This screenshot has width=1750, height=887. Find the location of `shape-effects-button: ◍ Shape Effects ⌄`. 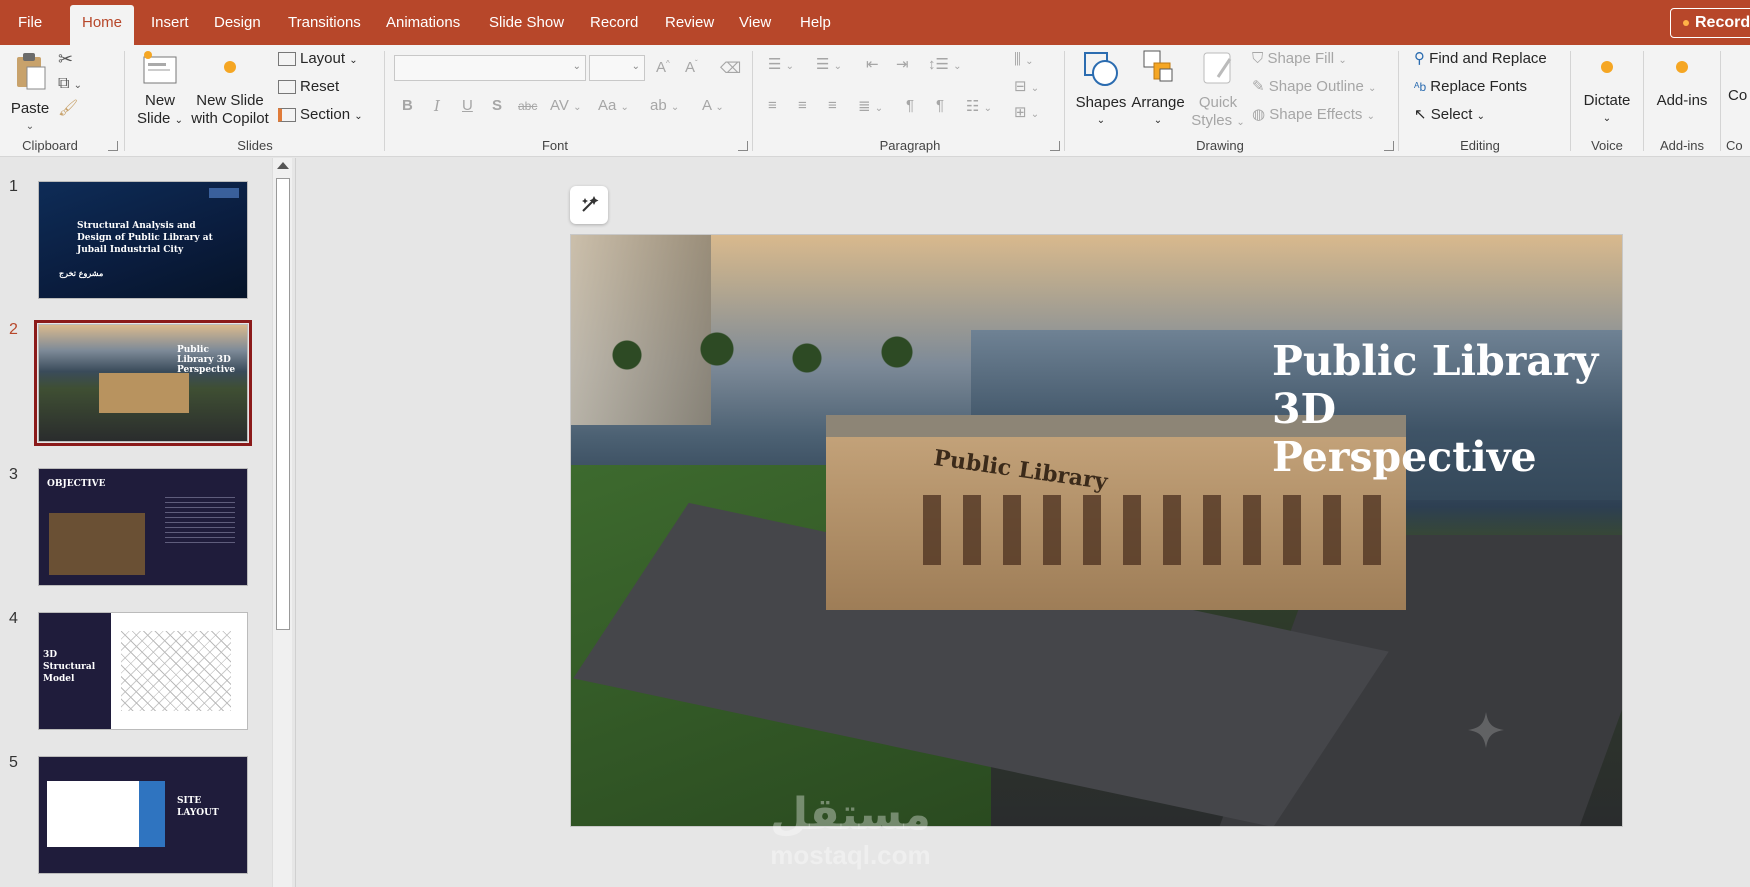

shape-effects-button: ◍ Shape Effects ⌄ is located at coordinates (1313, 115).